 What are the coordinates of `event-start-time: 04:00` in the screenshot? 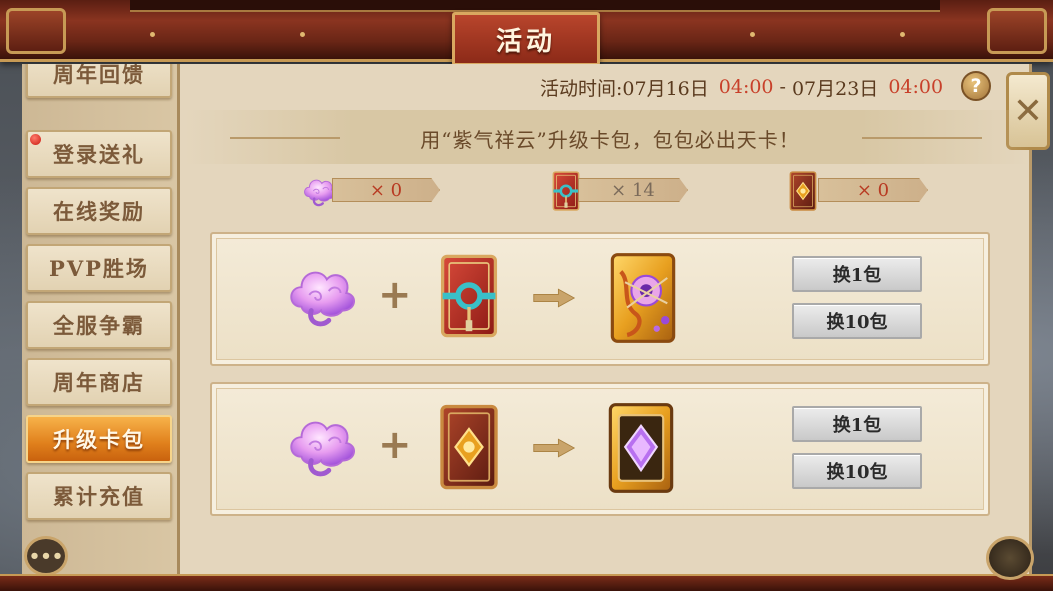 It's located at (746, 87).